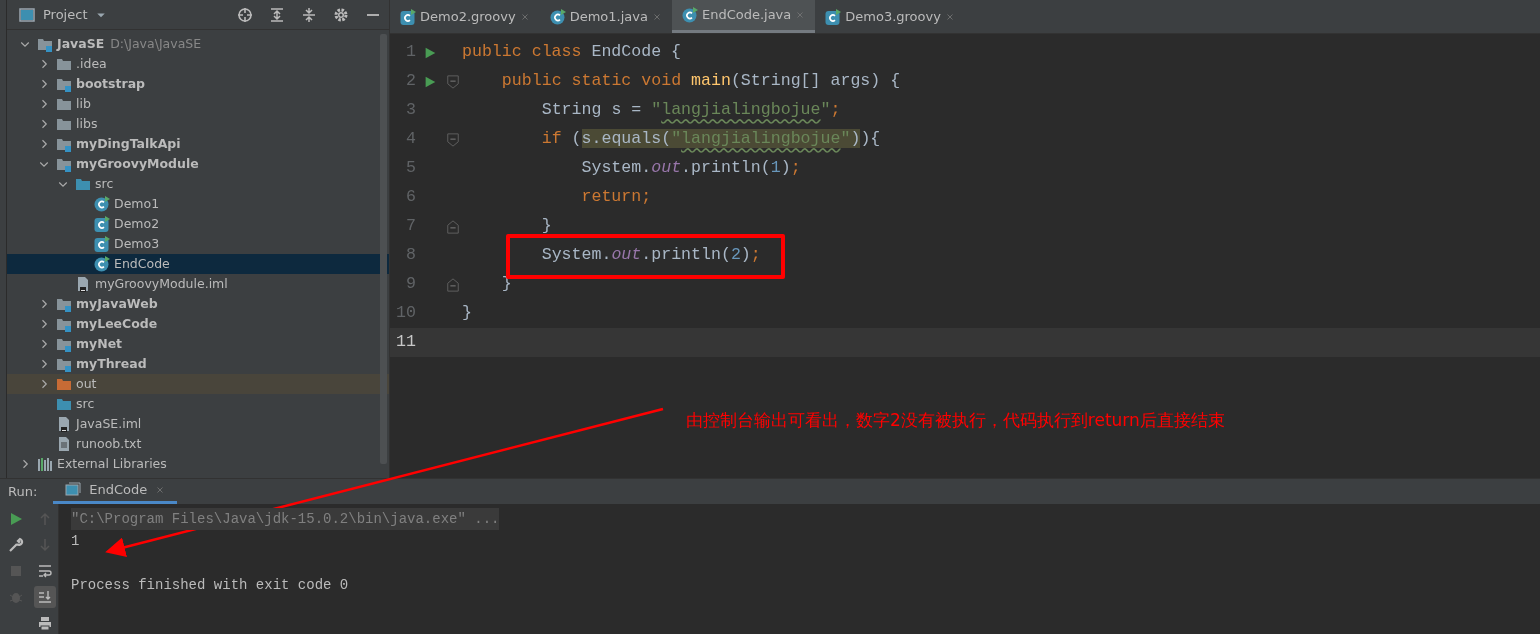 The height and width of the screenshot is (634, 1540). I want to click on tree-item: lib, so click(198, 104).